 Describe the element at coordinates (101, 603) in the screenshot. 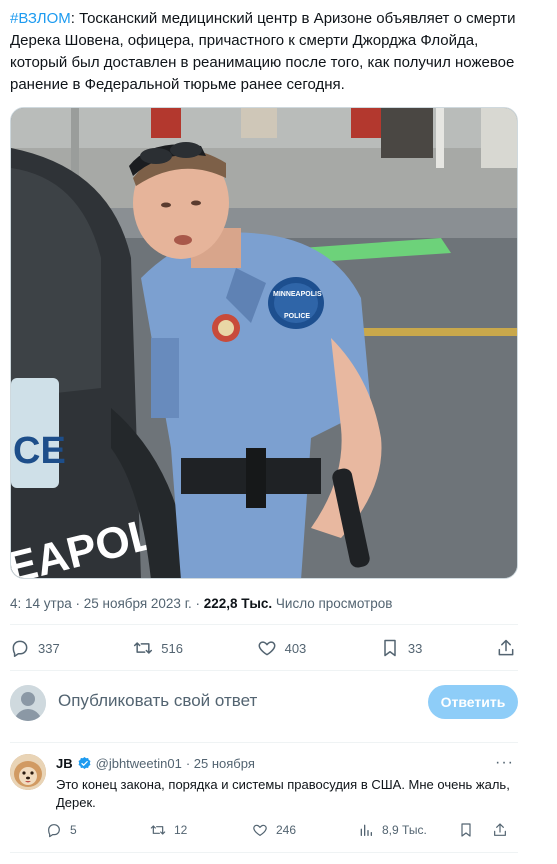

I see `tweet-timestamp: 4: 14 утра · 25 ноября 2023 г.` at that location.